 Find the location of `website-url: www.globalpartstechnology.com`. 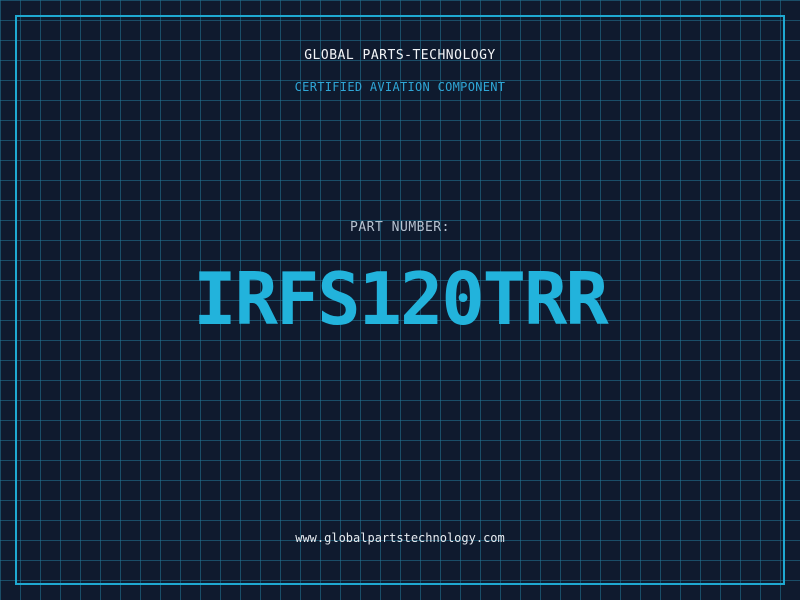

website-url: www.globalpartstechnology.com is located at coordinates (400, 538).